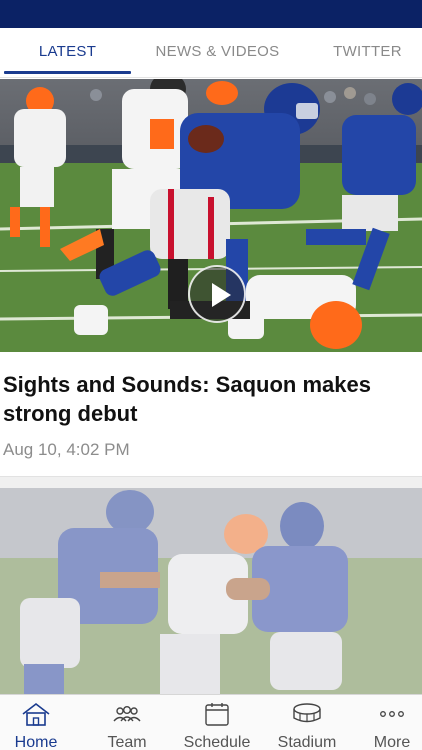  Describe the element at coordinates (67, 72) in the screenshot. I see `active-tab-indicator` at that location.